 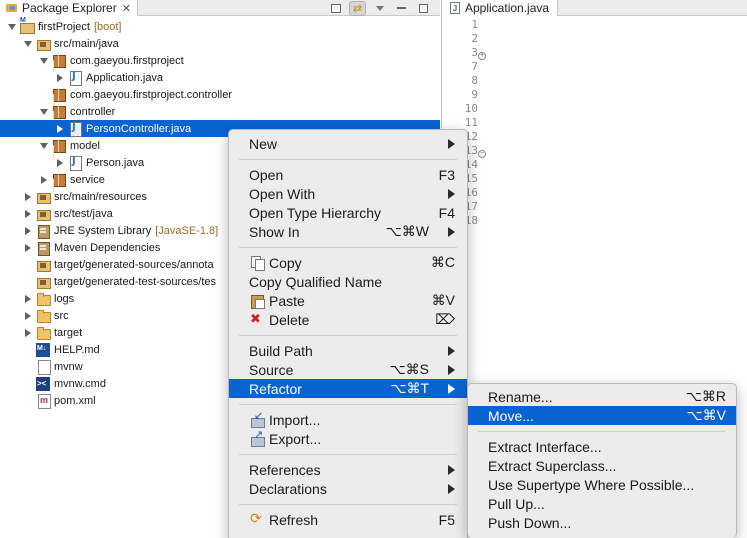 I want to click on menu-item-copy-qualified-name: Copy Qualified Name, so click(x=348, y=281).